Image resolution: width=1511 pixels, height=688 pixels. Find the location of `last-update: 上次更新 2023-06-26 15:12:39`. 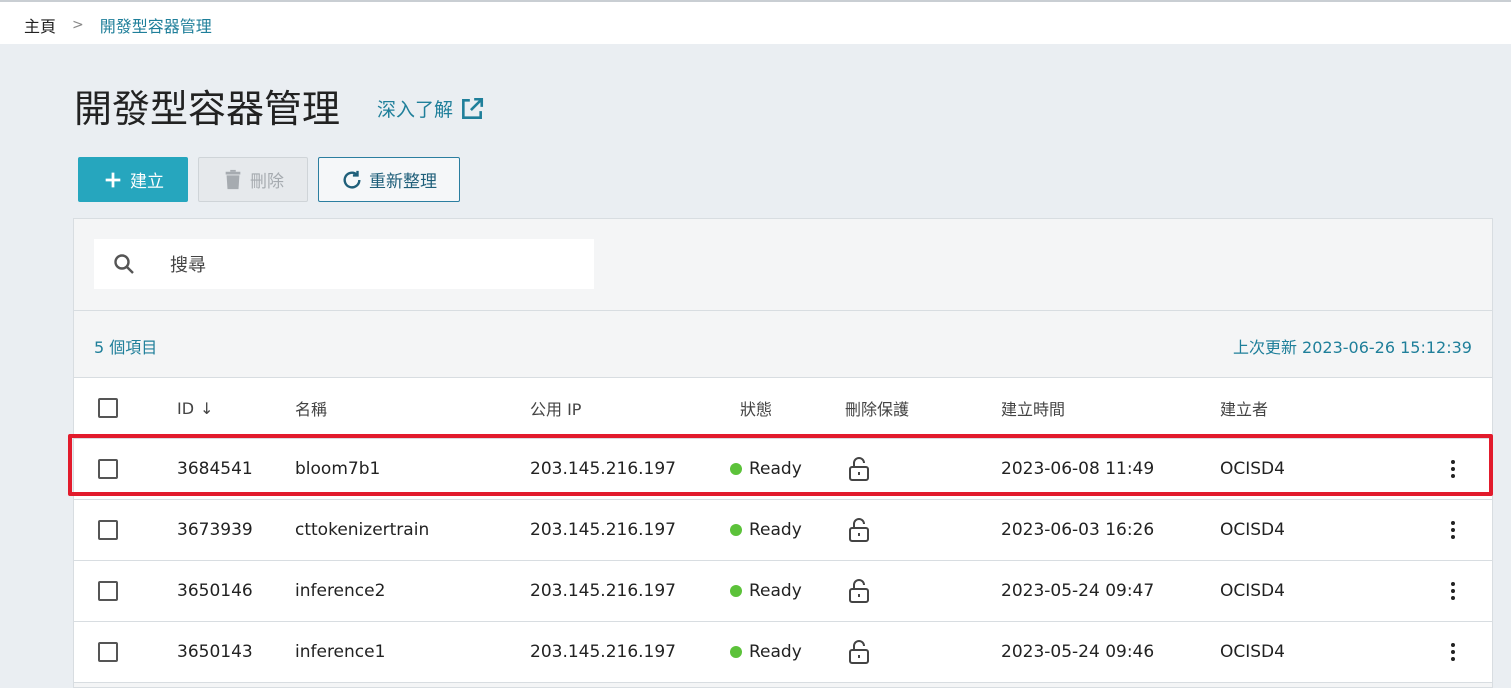

last-update: 上次更新 2023-06-26 15:12:39 is located at coordinates (1352, 347).